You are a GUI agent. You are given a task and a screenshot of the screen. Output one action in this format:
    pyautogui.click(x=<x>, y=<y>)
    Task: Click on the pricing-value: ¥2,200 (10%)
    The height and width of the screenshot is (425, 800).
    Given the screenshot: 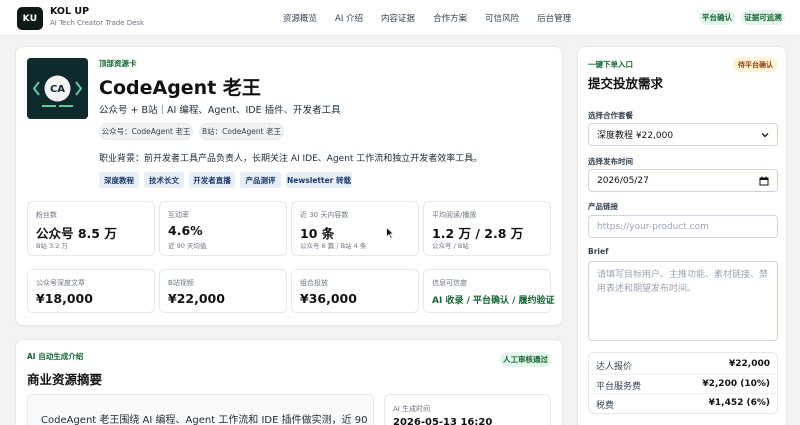 What is the action you would take?
    pyautogui.click(x=736, y=384)
    